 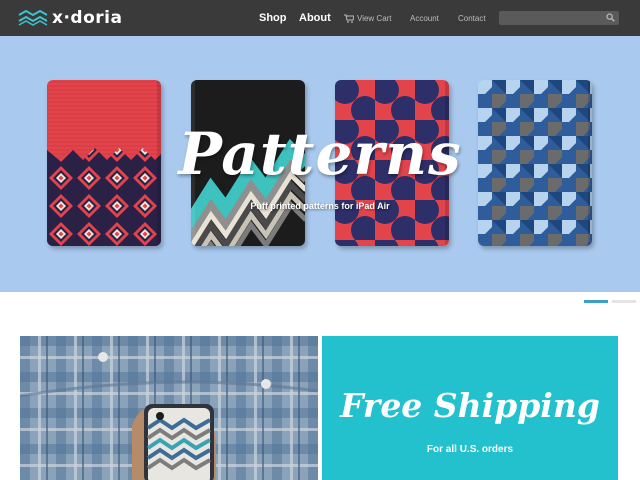 I want to click on free-shipping-title: Free Shipping, so click(x=470, y=405).